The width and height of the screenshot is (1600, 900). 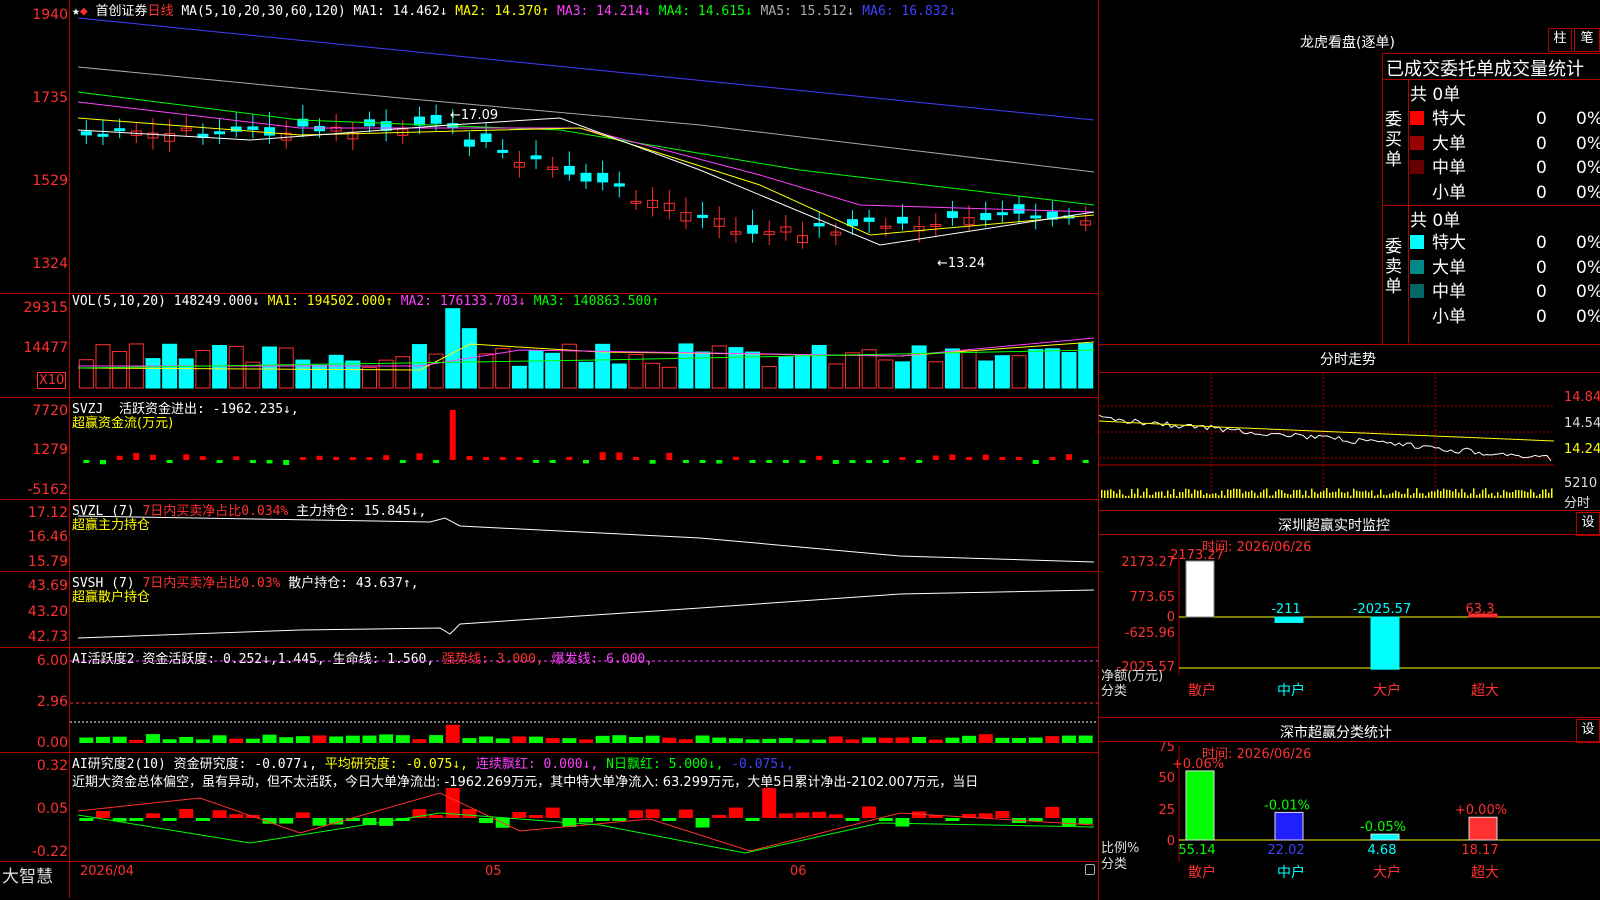 I want to click on change-label: -0.01%, so click(x=1287, y=805).